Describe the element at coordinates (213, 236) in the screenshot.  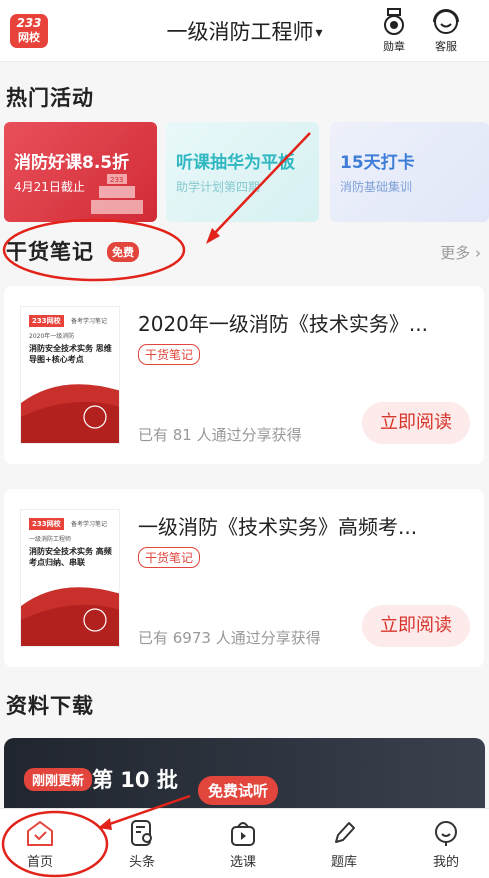
I see `annotation-arrow-head` at that location.